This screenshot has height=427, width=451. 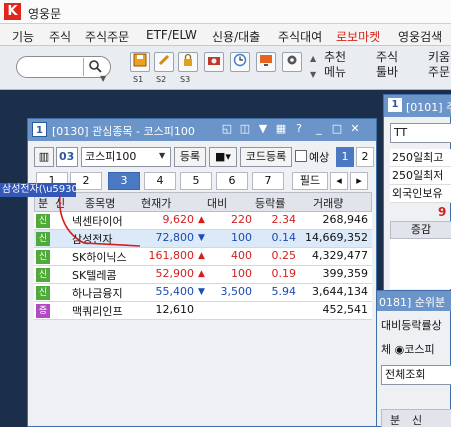 What do you see at coordinates (266, 62) in the screenshot?
I see `monitor-icon` at bounding box center [266, 62].